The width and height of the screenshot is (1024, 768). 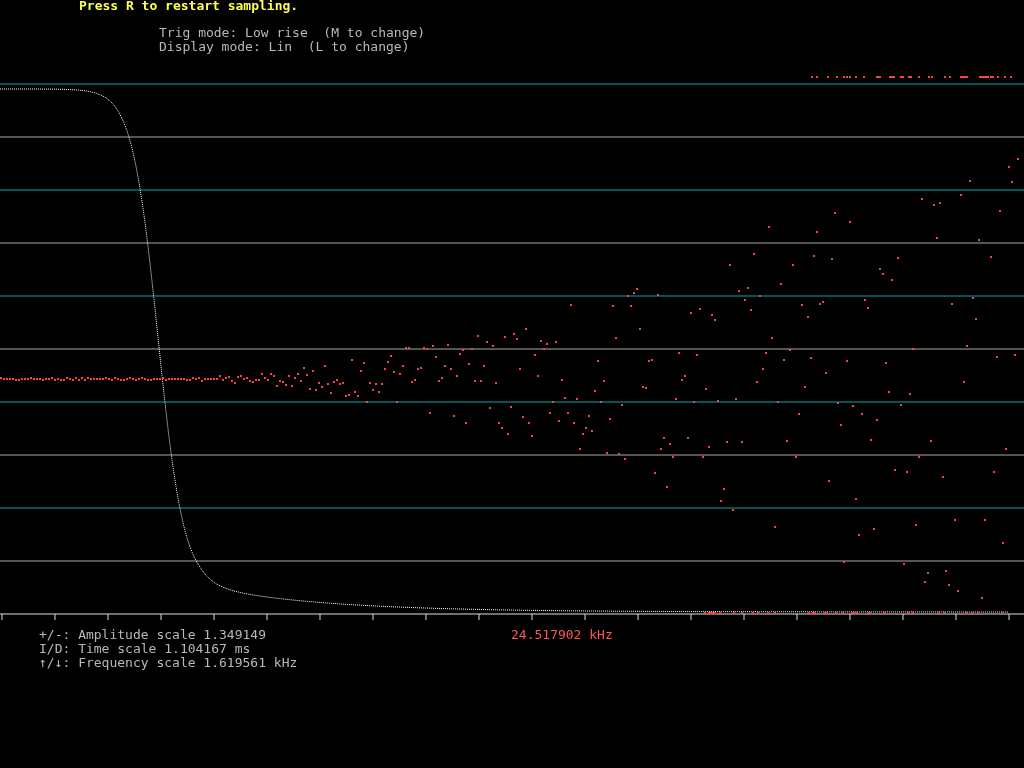 I want to click on scale-readout: +/-: Amplitude scale 1.349149, so click(x=152, y=635).